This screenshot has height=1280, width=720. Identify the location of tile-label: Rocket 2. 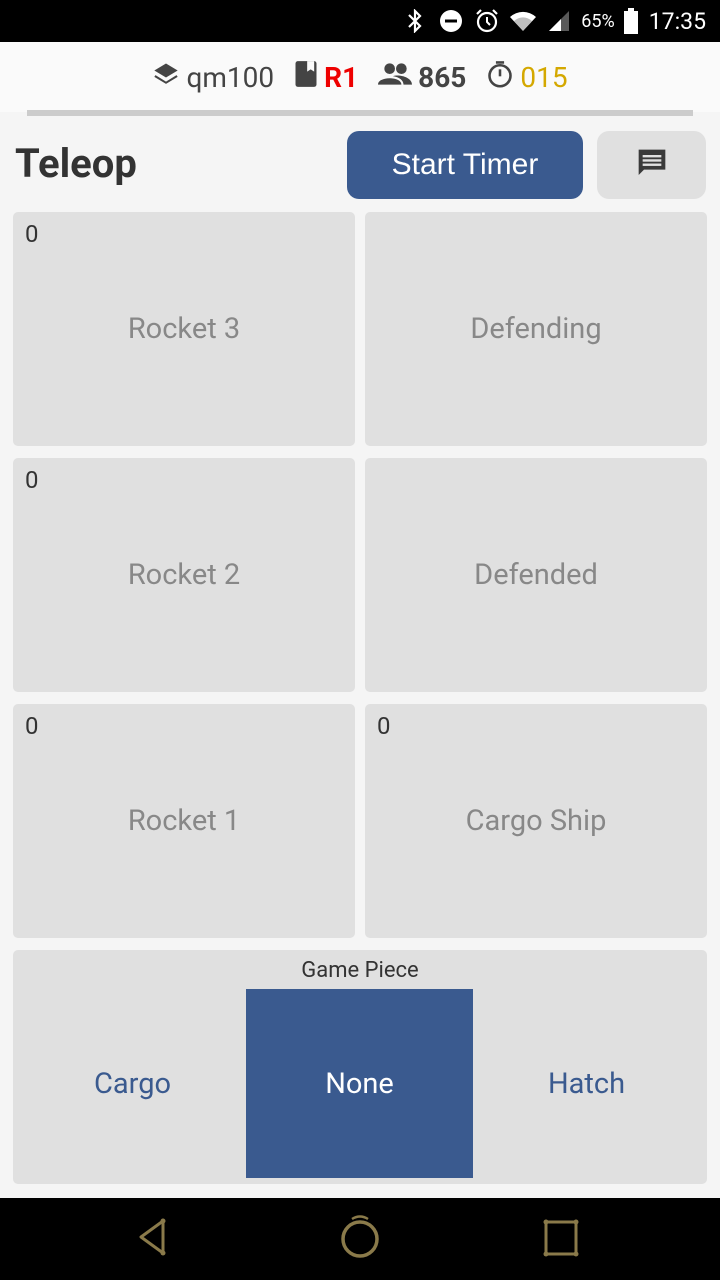
(184, 575).